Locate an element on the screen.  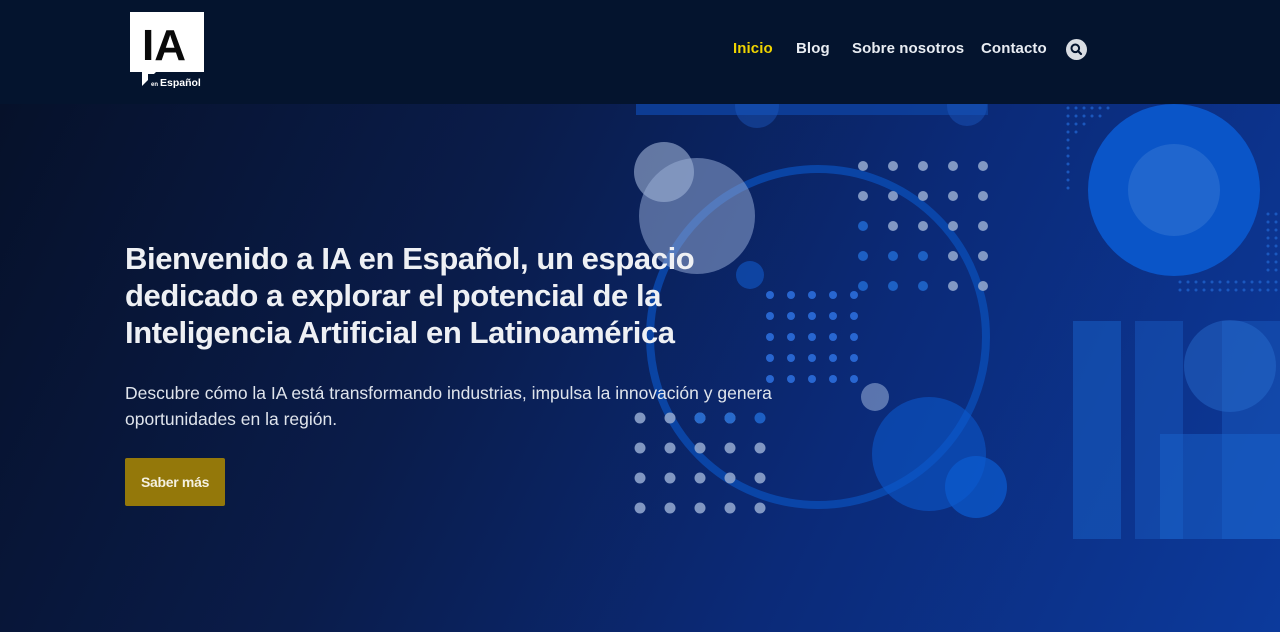
logo-sub-small-text: en is located at coordinates (154, 85).